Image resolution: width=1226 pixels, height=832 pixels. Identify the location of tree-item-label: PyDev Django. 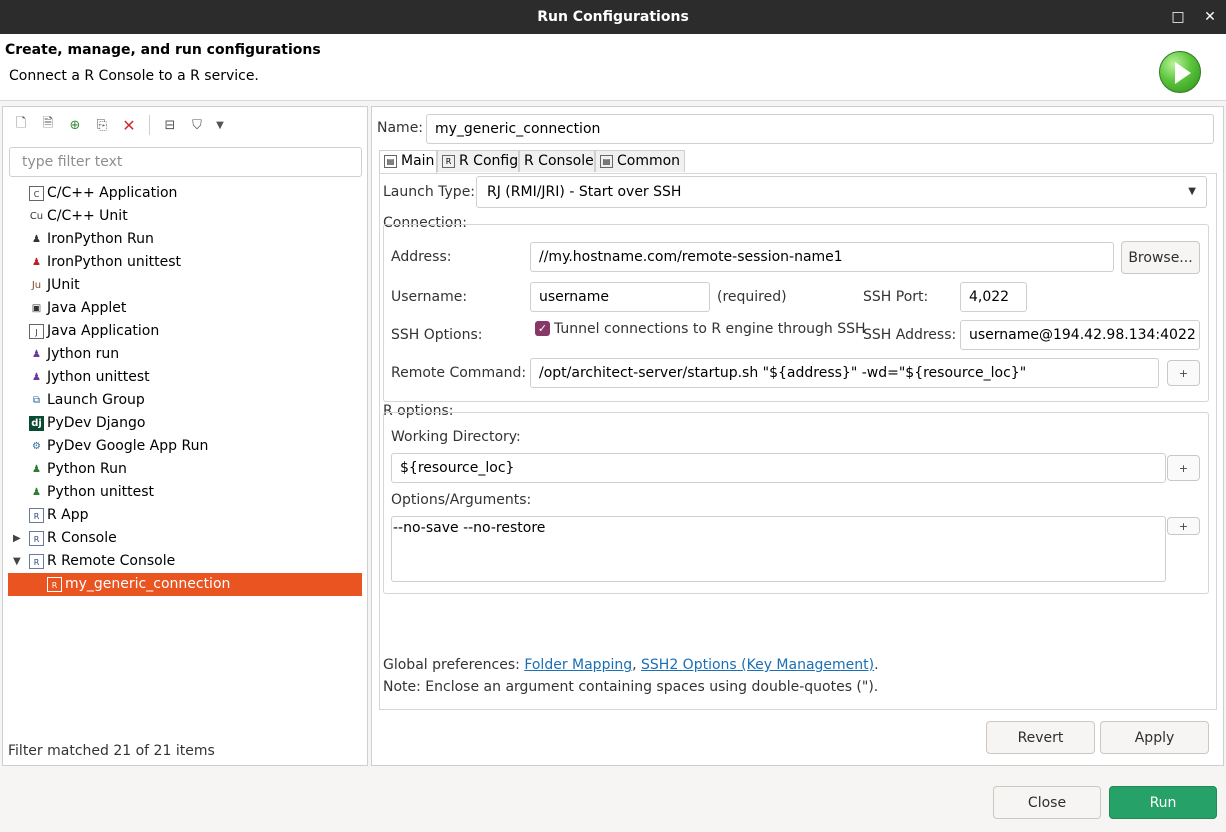
(96, 423).